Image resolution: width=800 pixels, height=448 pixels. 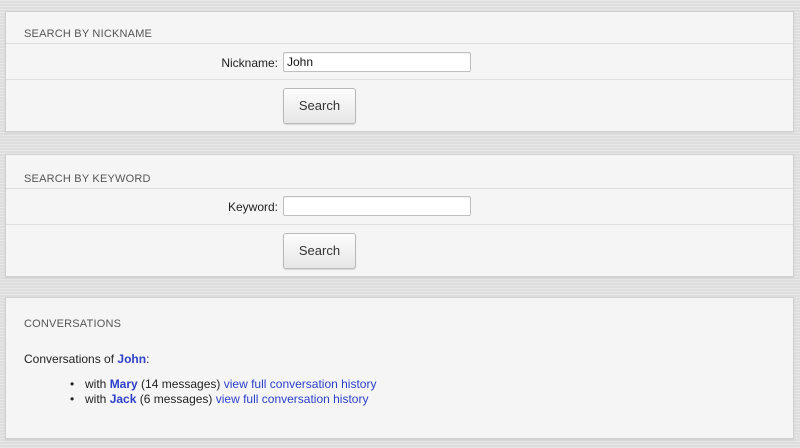 I want to click on user-link: John, so click(x=131, y=359).